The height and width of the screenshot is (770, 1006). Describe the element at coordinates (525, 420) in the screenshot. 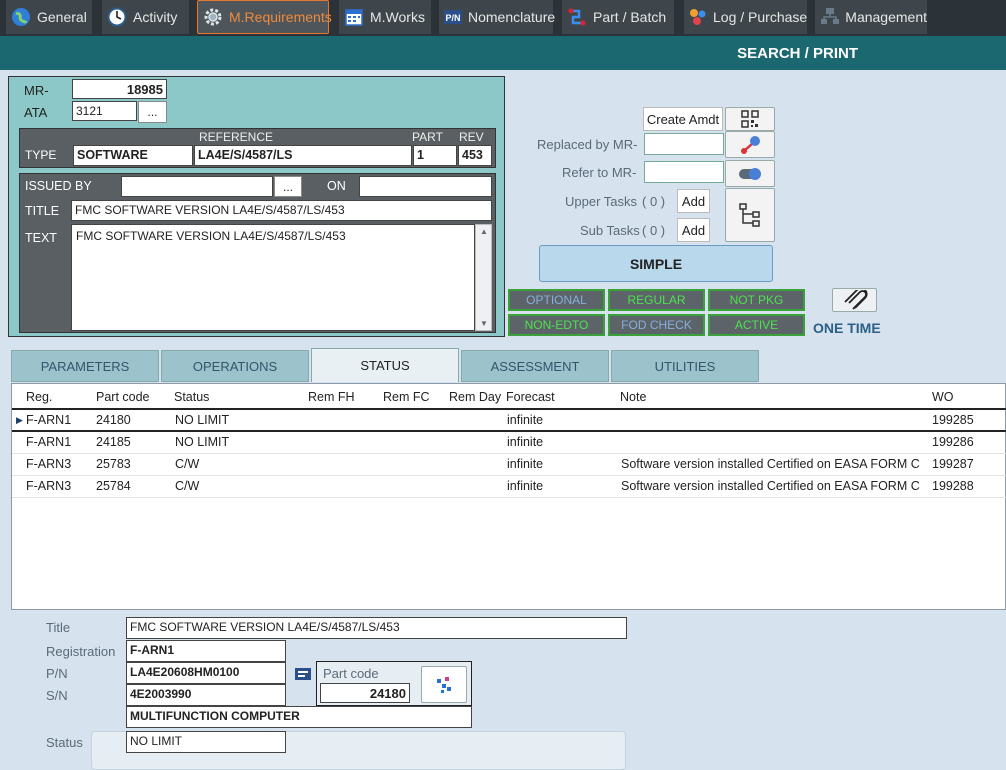

I see `cell-forecast: infinite` at that location.